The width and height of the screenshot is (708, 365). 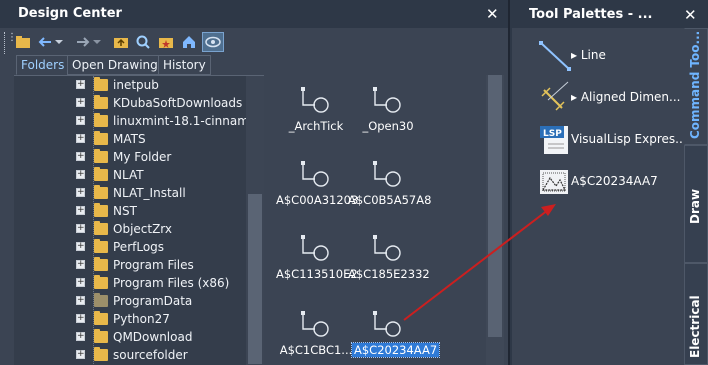 What do you see at coordinates (189, 42) in the screenshot?
I see `home-icon` at bounding box center [189, 42].